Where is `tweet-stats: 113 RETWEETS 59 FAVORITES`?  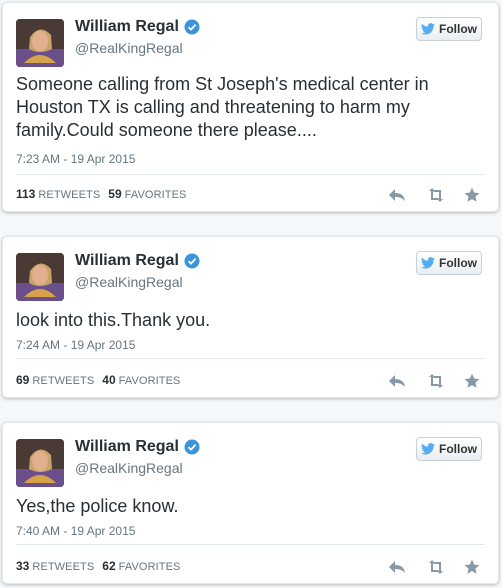 tweet-stats: 113 RETWEETS 59 FAVORITES is located at coordinates (101, 194).